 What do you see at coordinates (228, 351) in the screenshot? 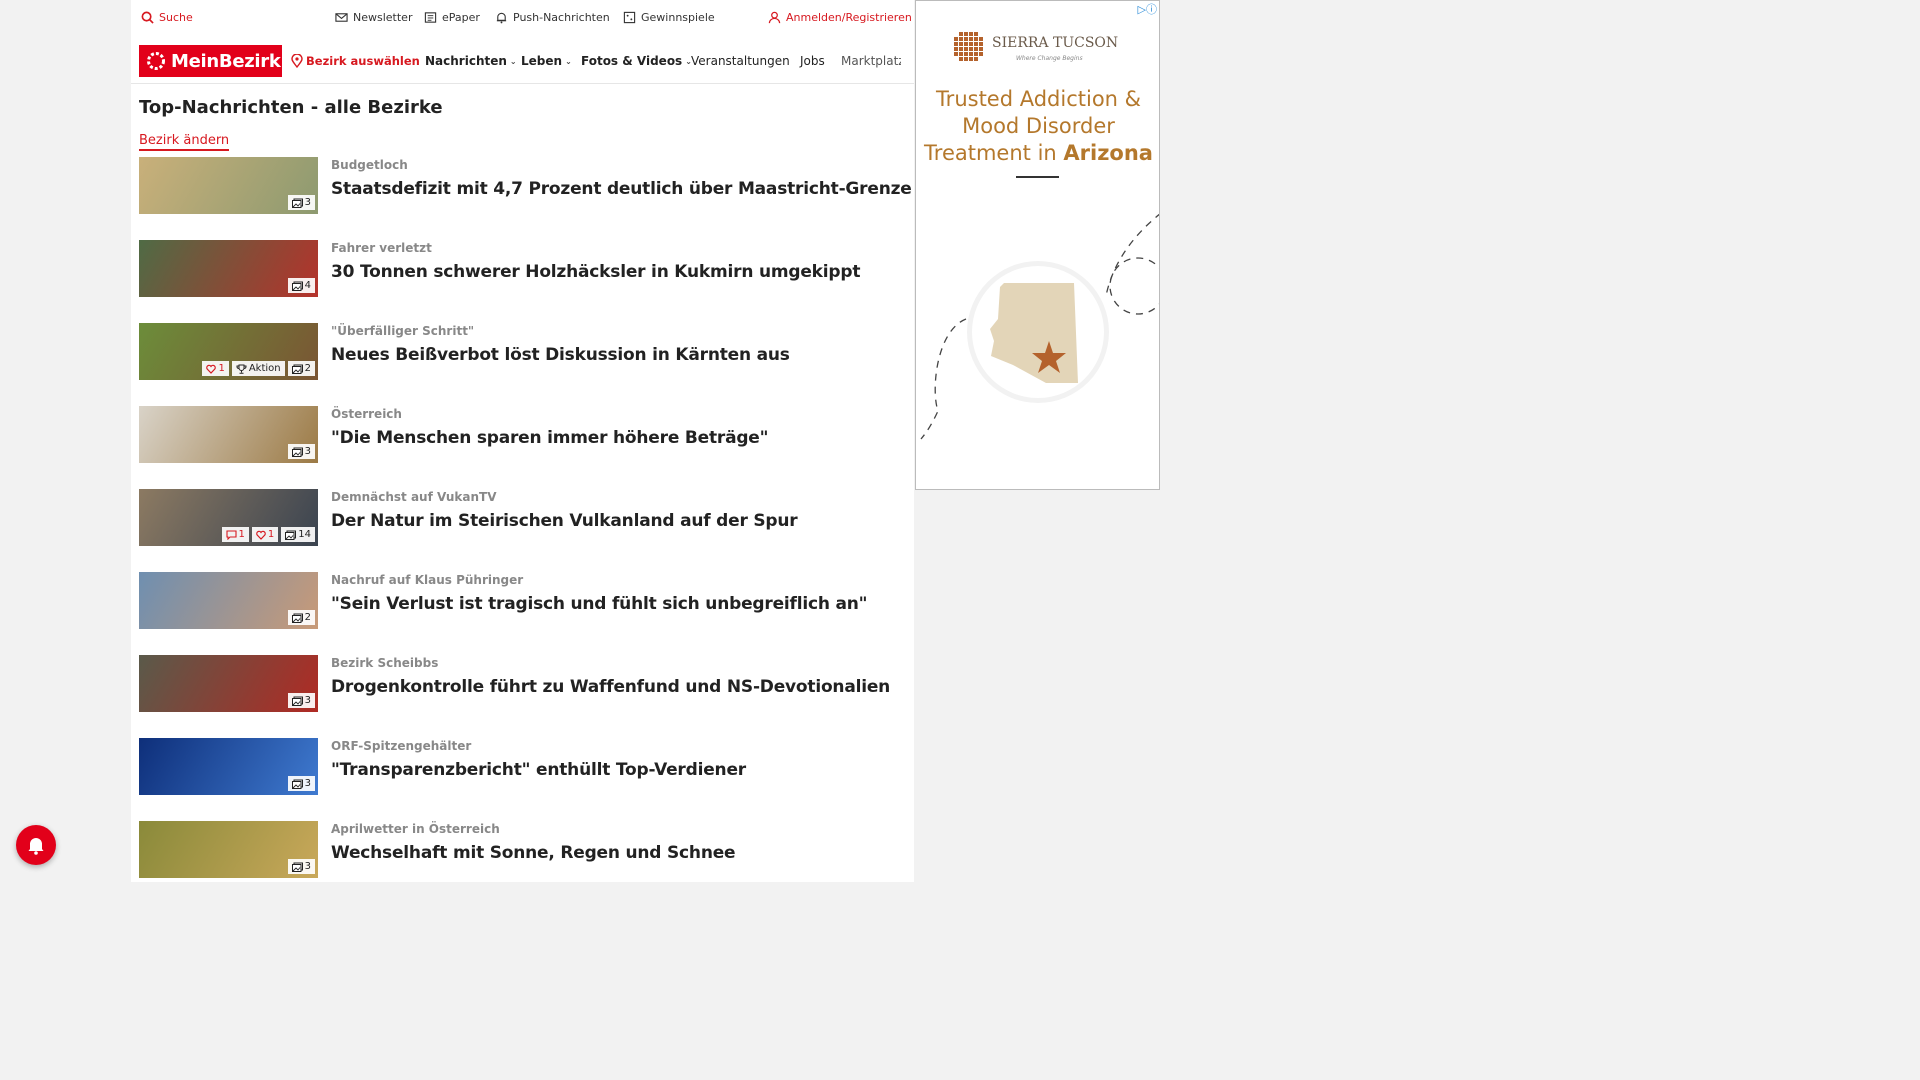
I see `article-thumbnail: 1 Aktion 2` at bounding box center [228, 351].